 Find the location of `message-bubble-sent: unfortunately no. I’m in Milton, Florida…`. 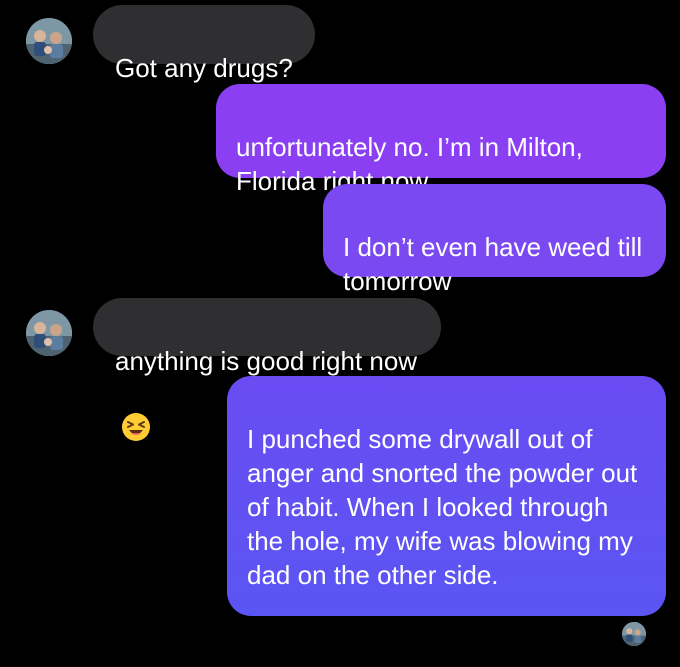

message-bubble-sent: unfortunately no. I’m in Milton, Florida… is located at coordinates (441, 140).